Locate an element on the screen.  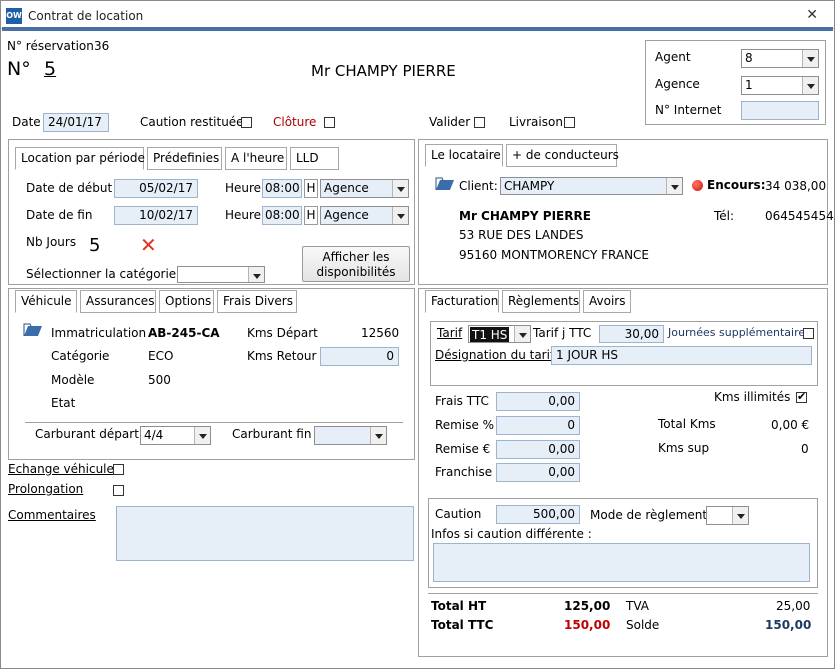
start-date-label: Date de début is located at coordinates (69, 188).